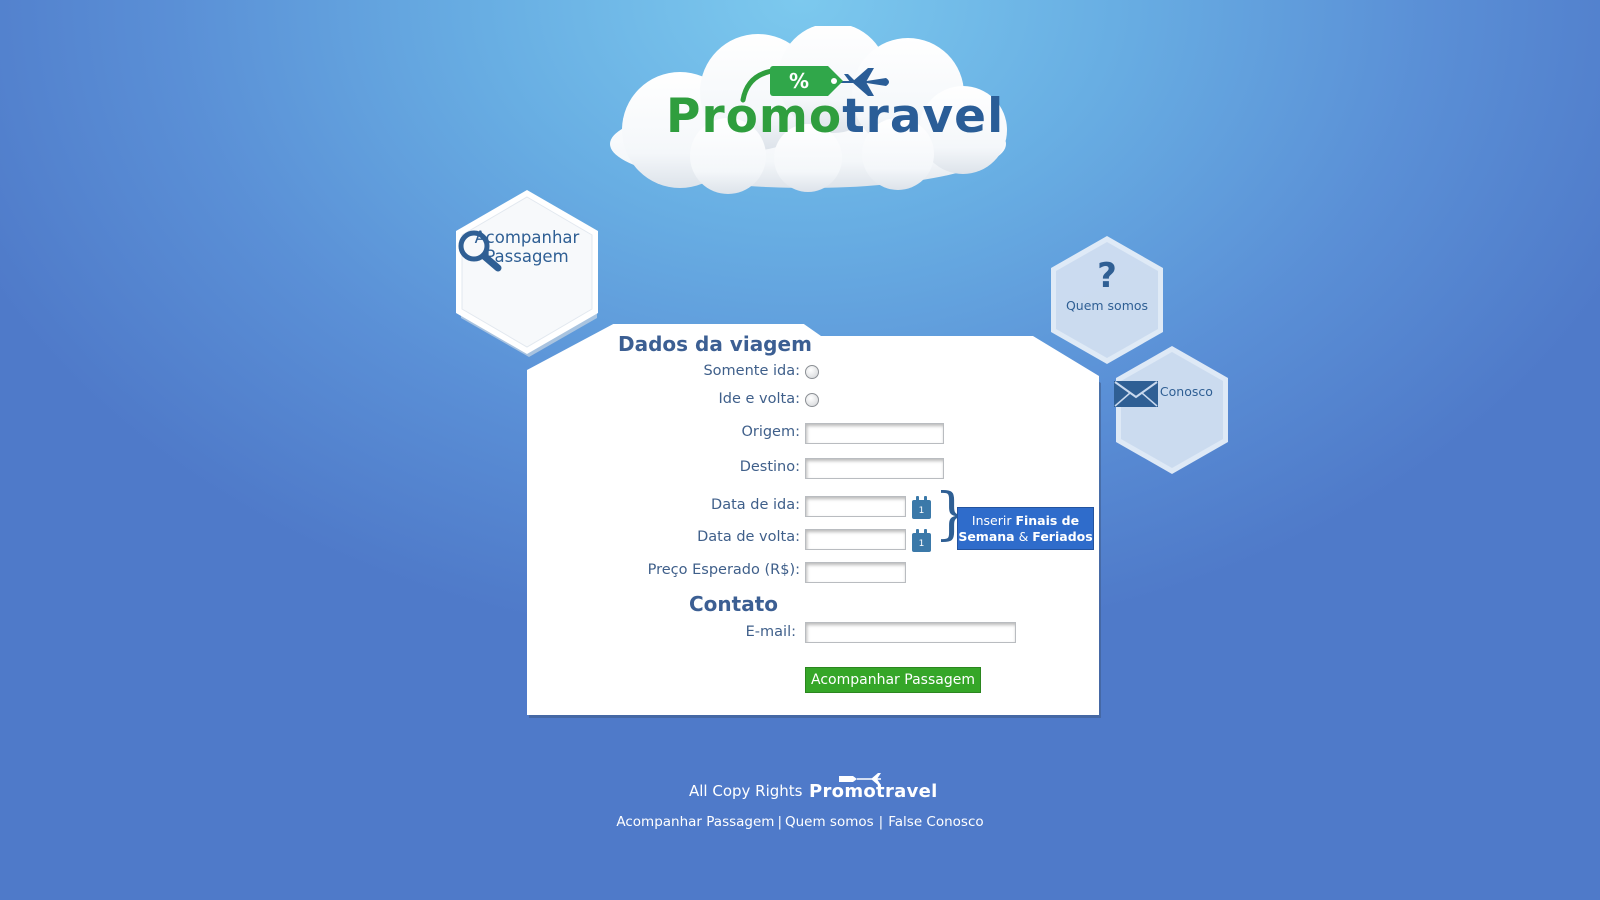 This screenshot has height=900, width=1600. What do you see at coordinates (910, 632) in the screenshot?
I see `email-input` at bounding box center [910, 632].